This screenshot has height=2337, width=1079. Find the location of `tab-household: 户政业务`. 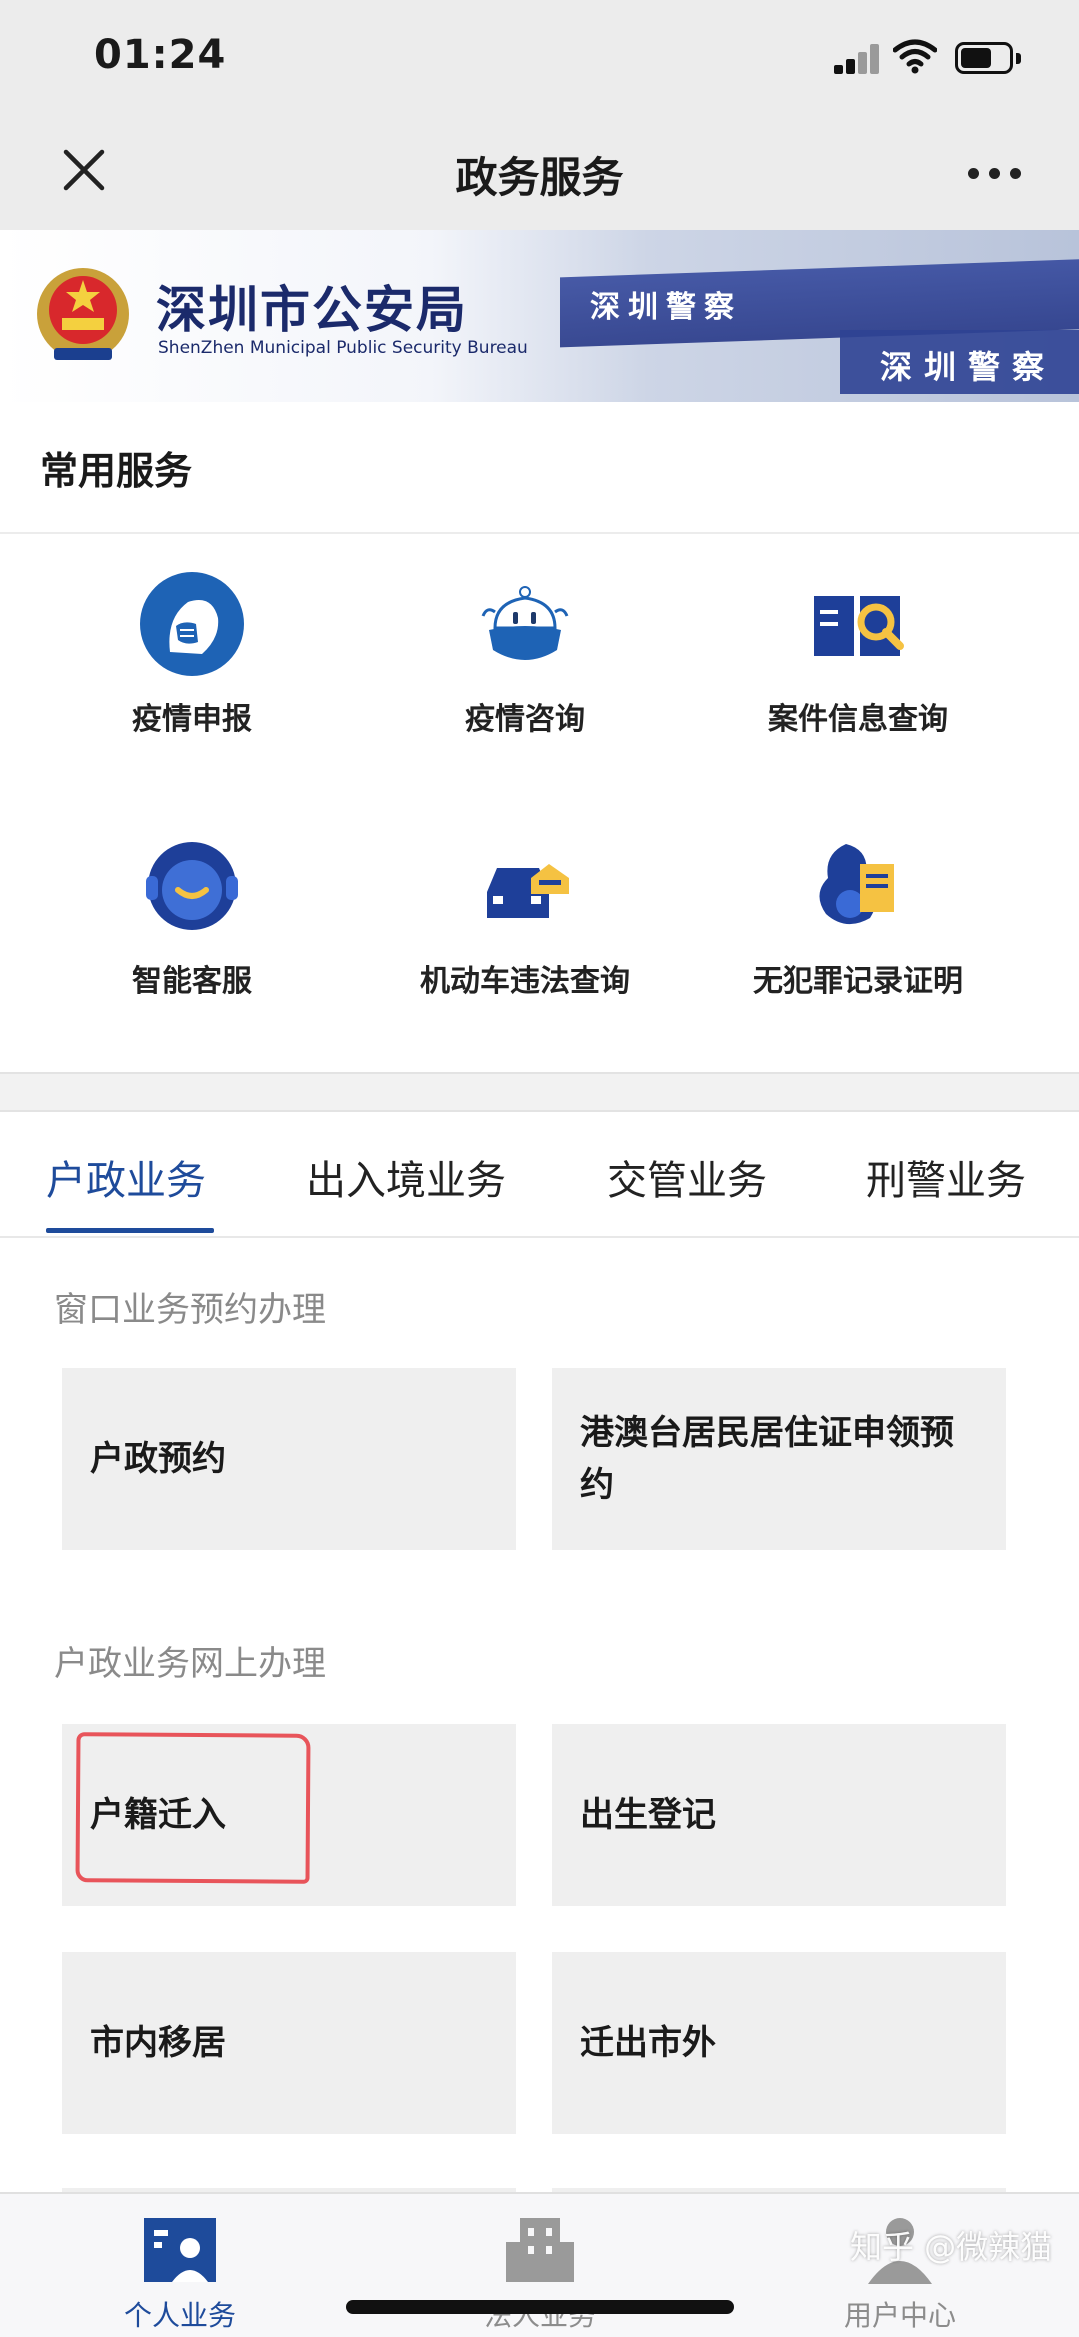

tab-household: 户政业务 is located at coordinates (126, 1177).